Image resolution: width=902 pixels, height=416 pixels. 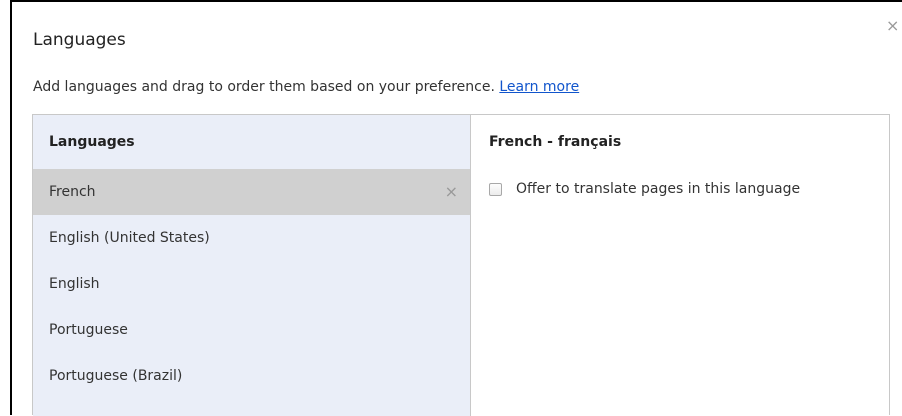 I want to click on language-item-english: English, so click(x=251, y=284).